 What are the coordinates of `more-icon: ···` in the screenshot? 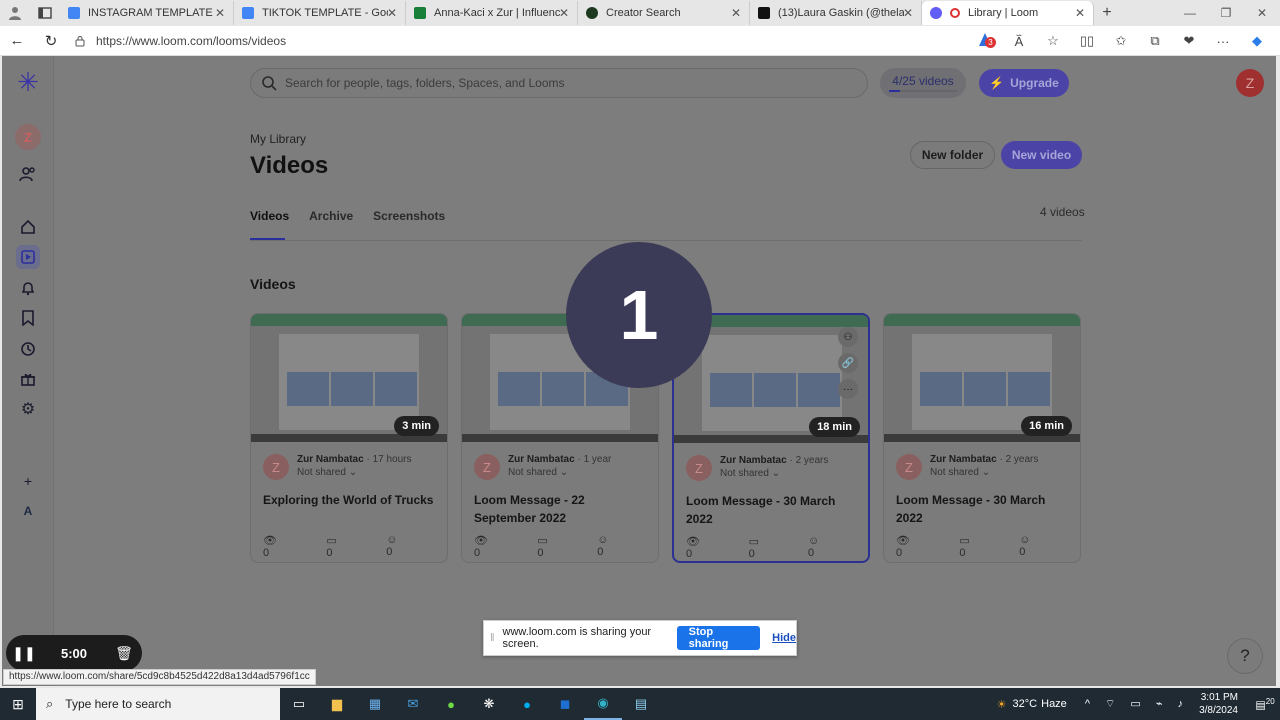 It's located at (1223, 41).